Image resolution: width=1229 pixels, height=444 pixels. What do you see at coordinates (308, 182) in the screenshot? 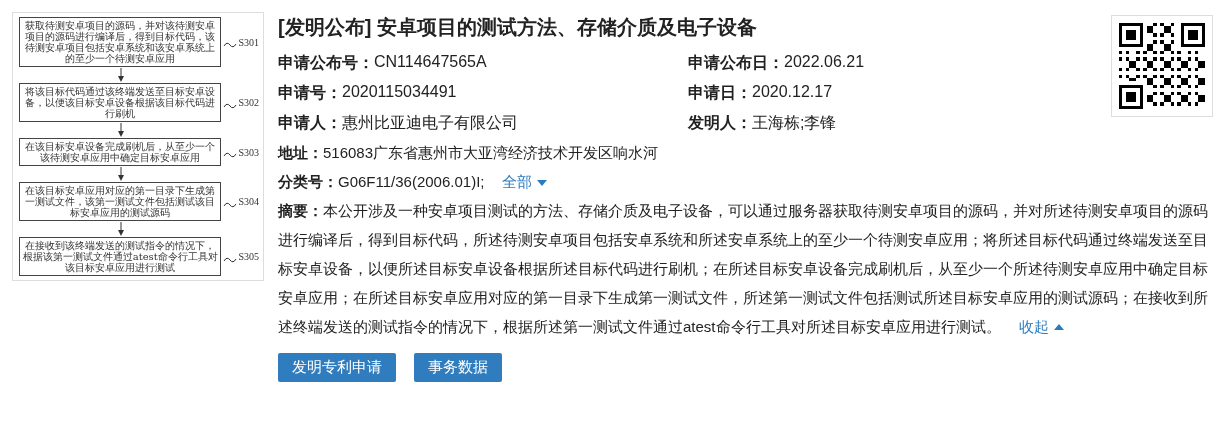
I see `field-label: 分类号：` at bounding box center [308, 182].